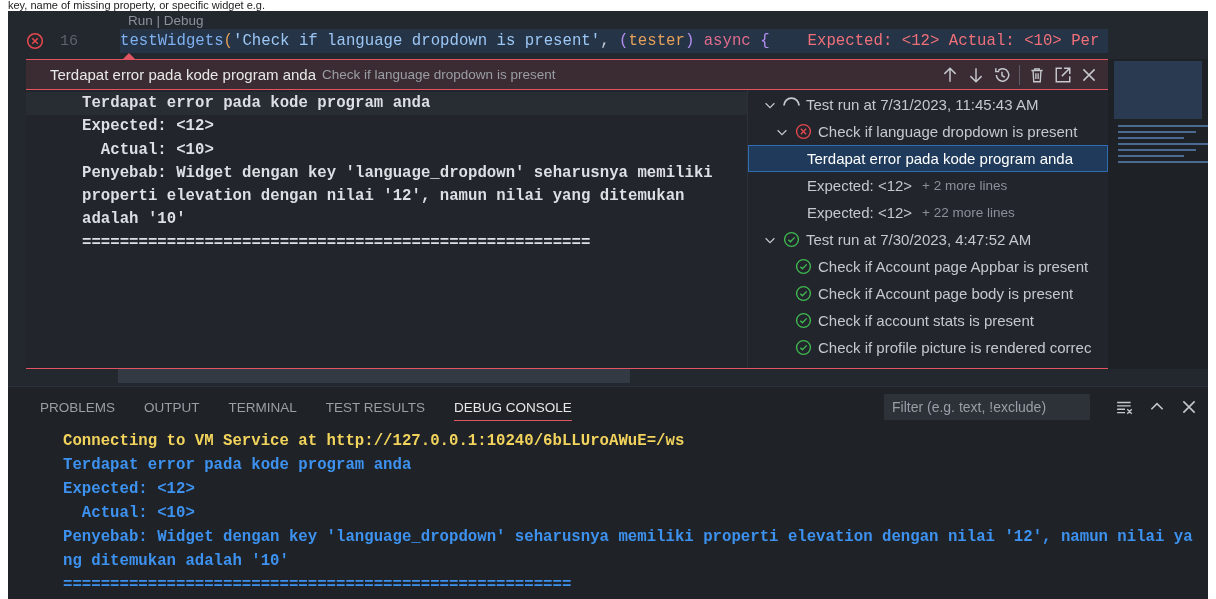 The image size is (1216, 599). What do you see at coordinates (928, 104) in the screenshot?
I see `tree-item: Test run at 7/31/2023, 11:45:43 AM` at bounding box center [928, 104].